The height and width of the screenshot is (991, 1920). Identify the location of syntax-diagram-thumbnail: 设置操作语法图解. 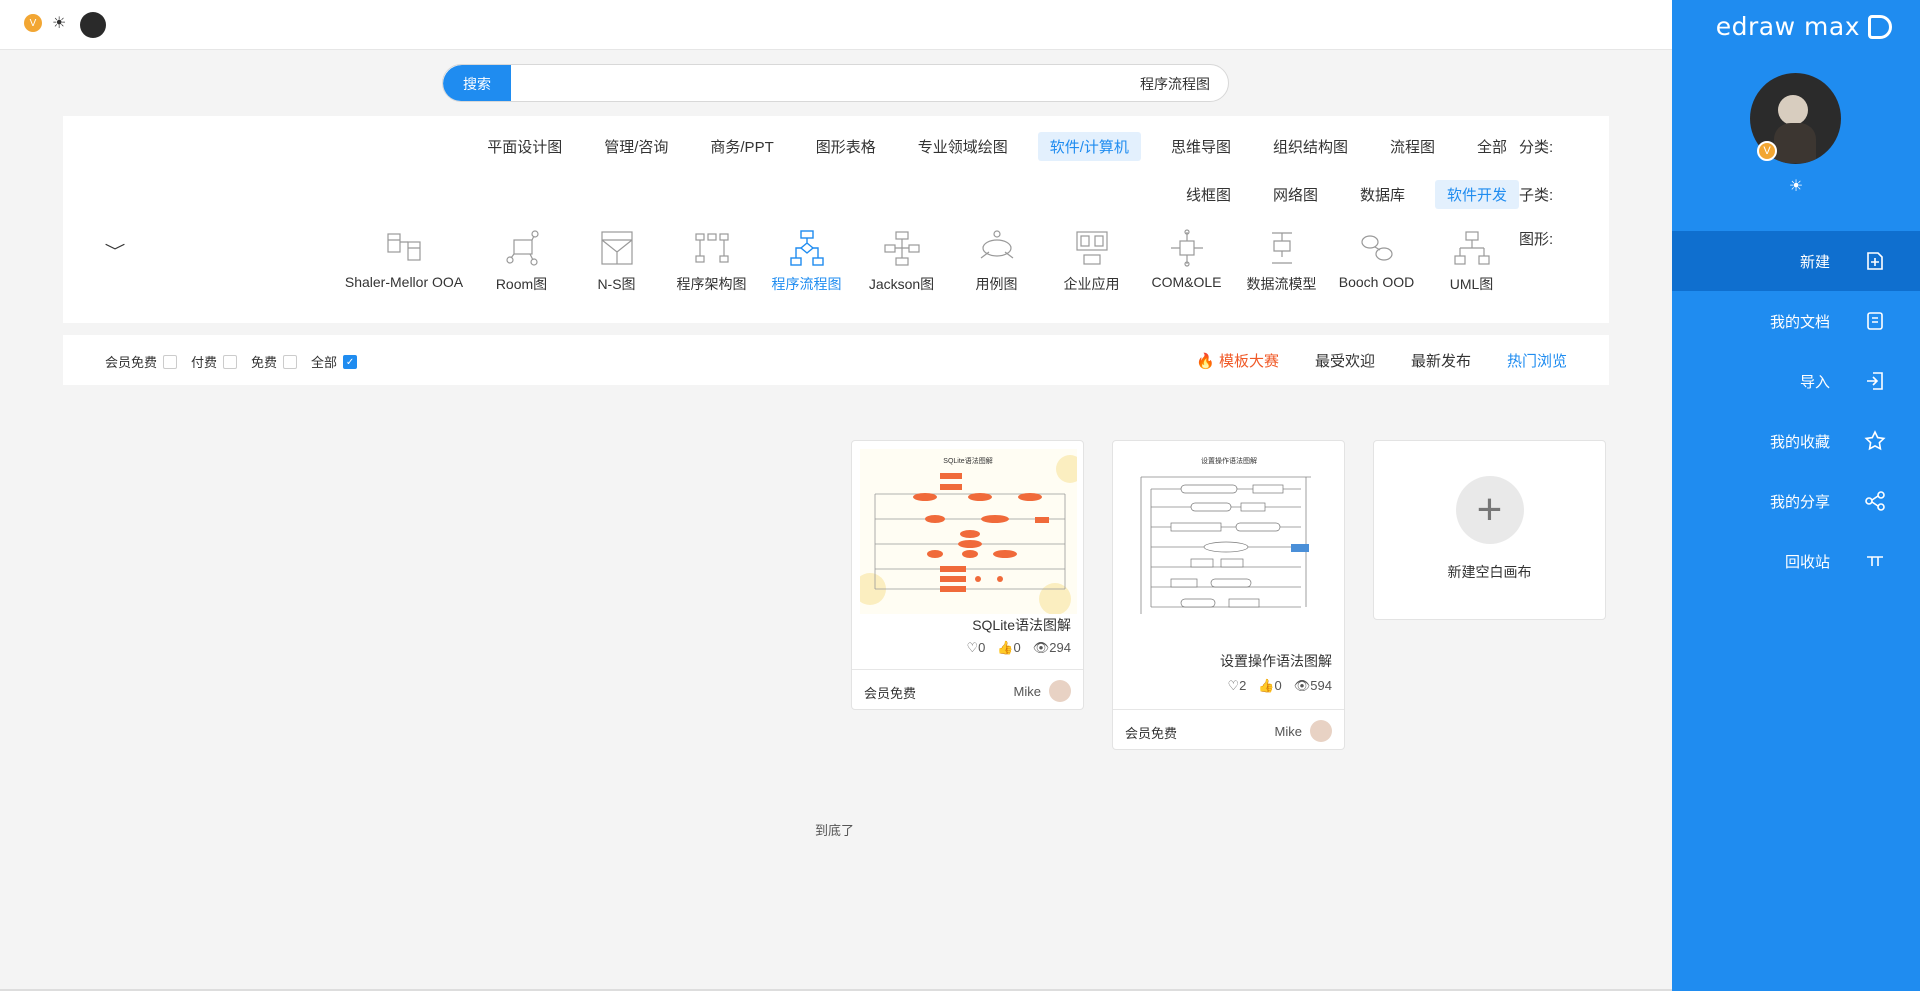
(1225, 535).